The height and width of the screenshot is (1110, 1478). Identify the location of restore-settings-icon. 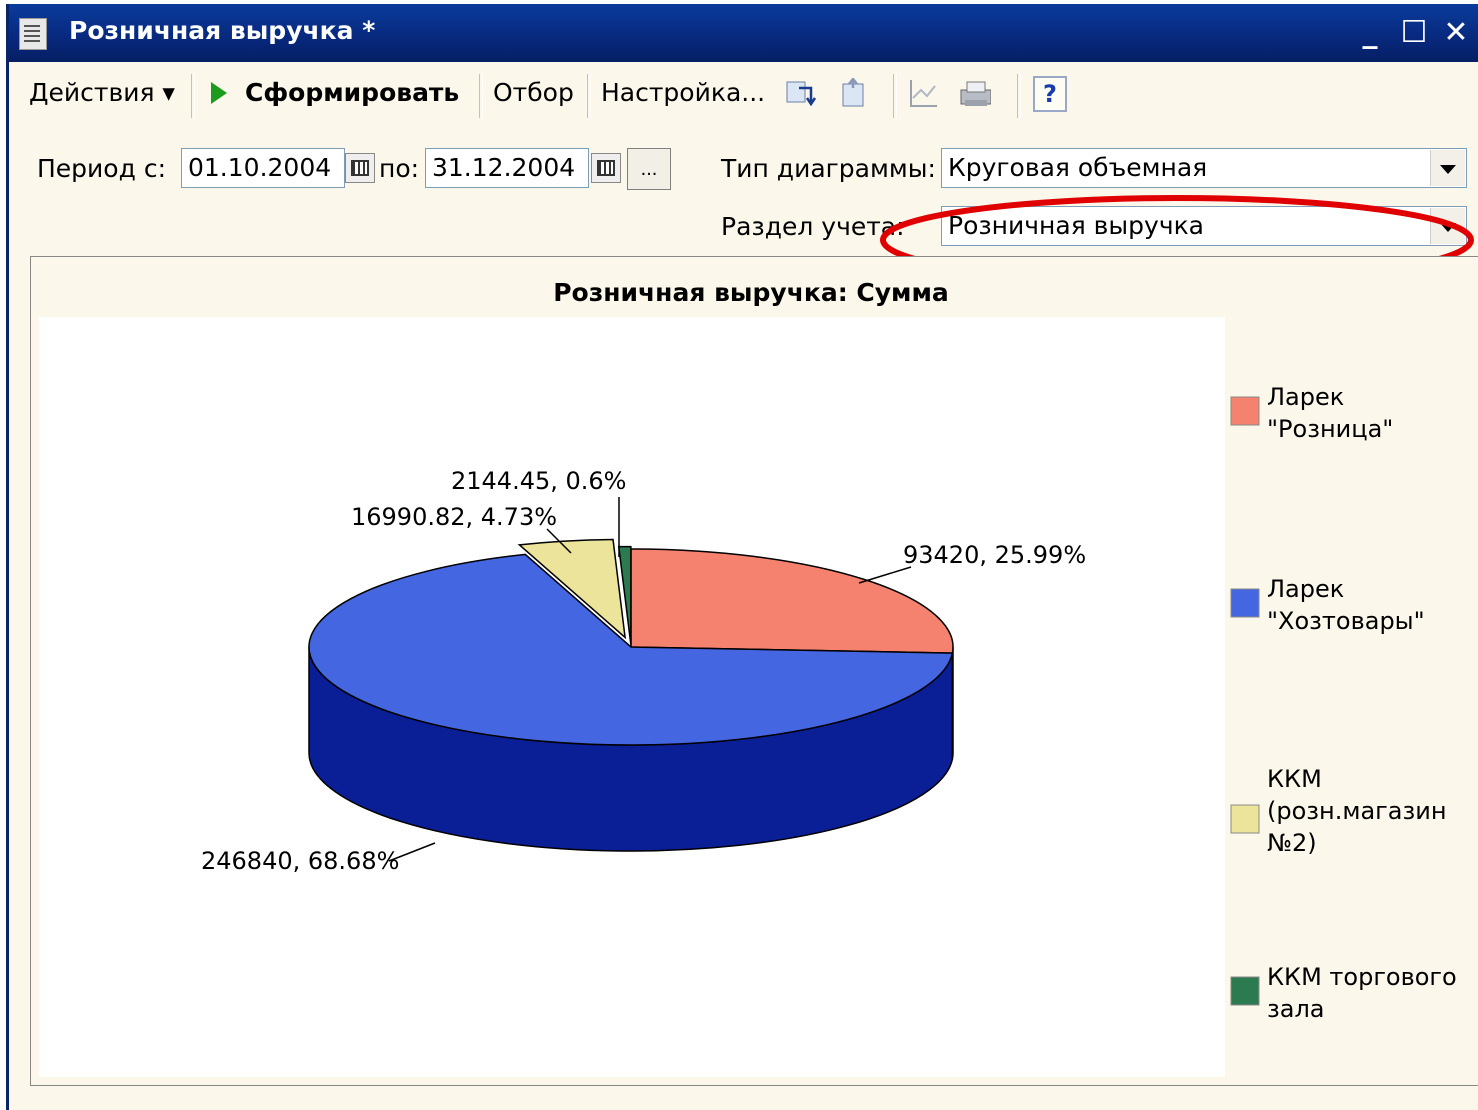
(857, 94).